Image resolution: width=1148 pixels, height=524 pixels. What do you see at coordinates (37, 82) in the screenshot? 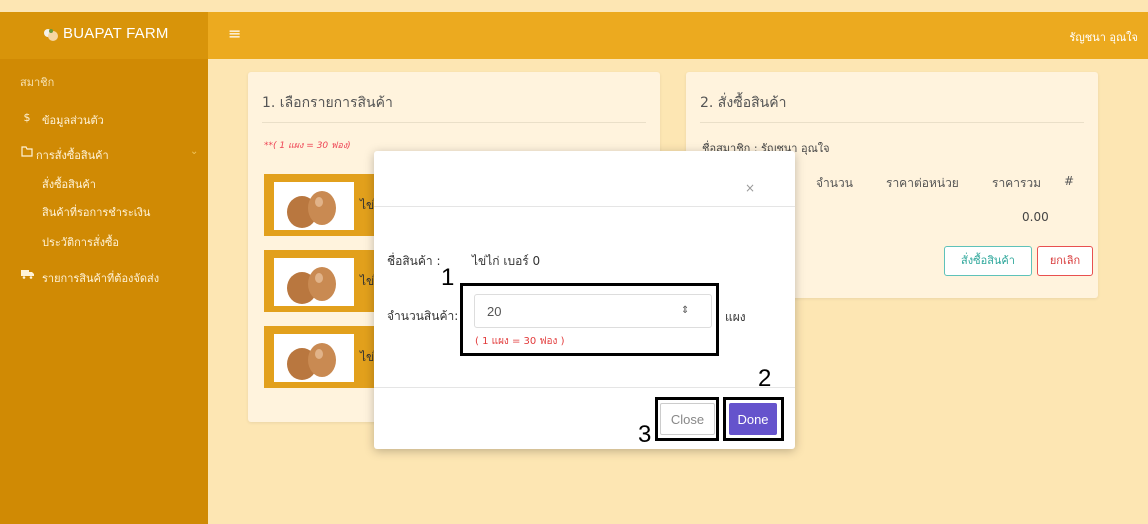
I see `sidebar-header: สมาชิก` at bounding box center [37, 82].